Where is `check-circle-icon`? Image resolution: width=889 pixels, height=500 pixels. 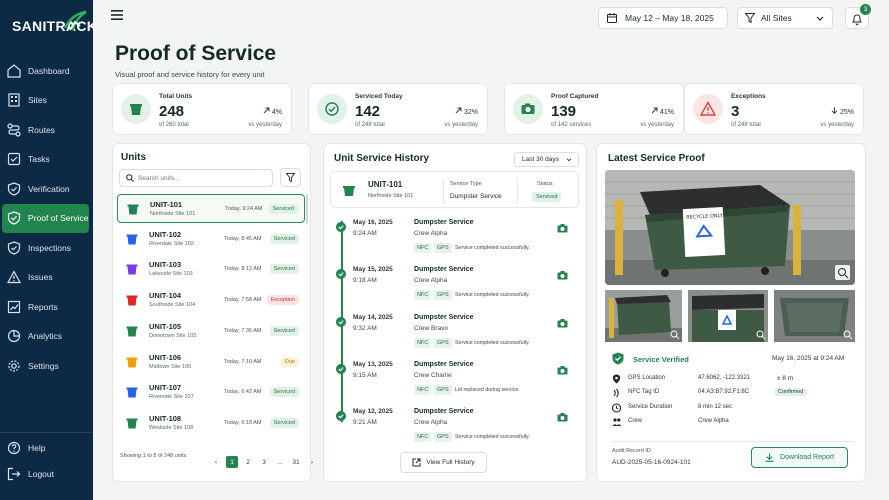
check-circle-icon is located at coordinates (332, 109).